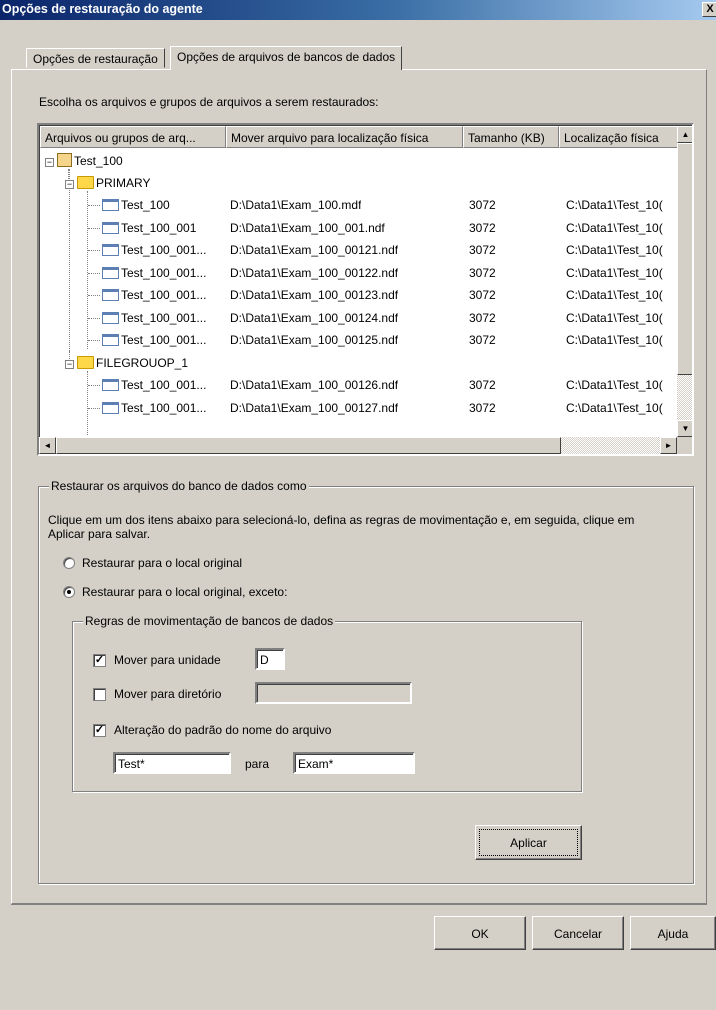  What do you see at coordinates (286, 58) in the screenshot?
I see `tab-database-file-options: Opções de arquivos de bancos de dados` at bounding box center [286, 58].